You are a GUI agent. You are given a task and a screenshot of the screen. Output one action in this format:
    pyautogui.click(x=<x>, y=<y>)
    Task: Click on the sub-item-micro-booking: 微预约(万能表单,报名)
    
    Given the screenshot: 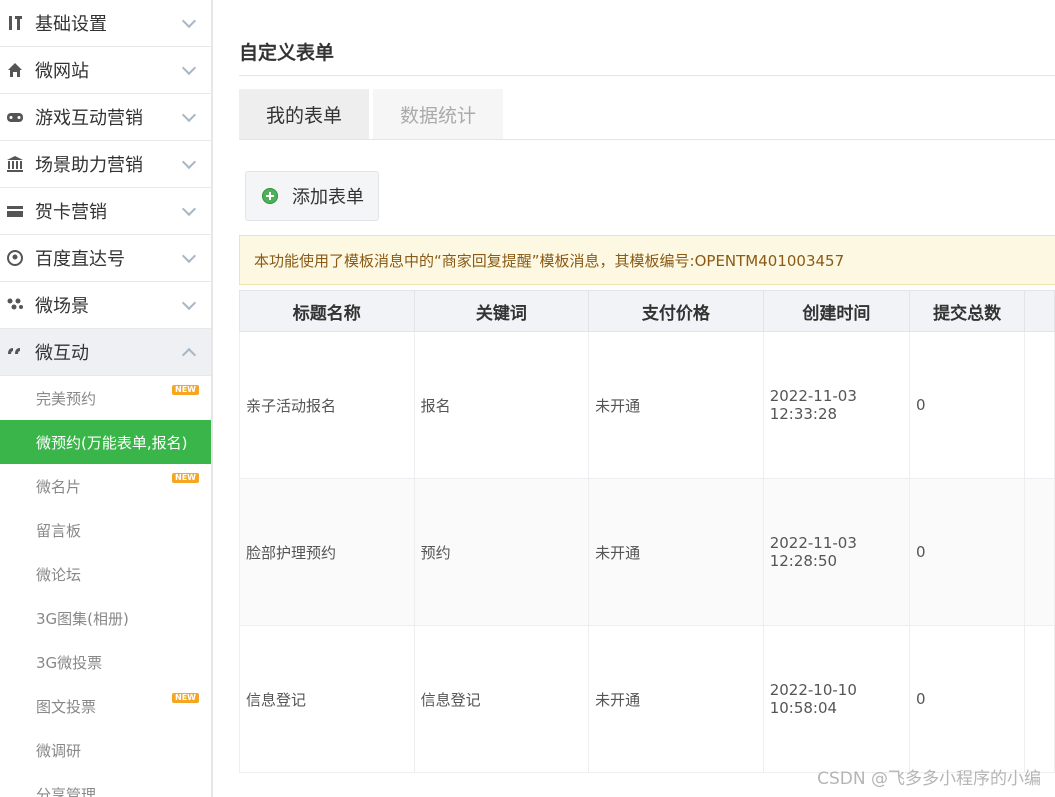 What is the action you would take?
    pyautogui.click(x=105, y=442)
    